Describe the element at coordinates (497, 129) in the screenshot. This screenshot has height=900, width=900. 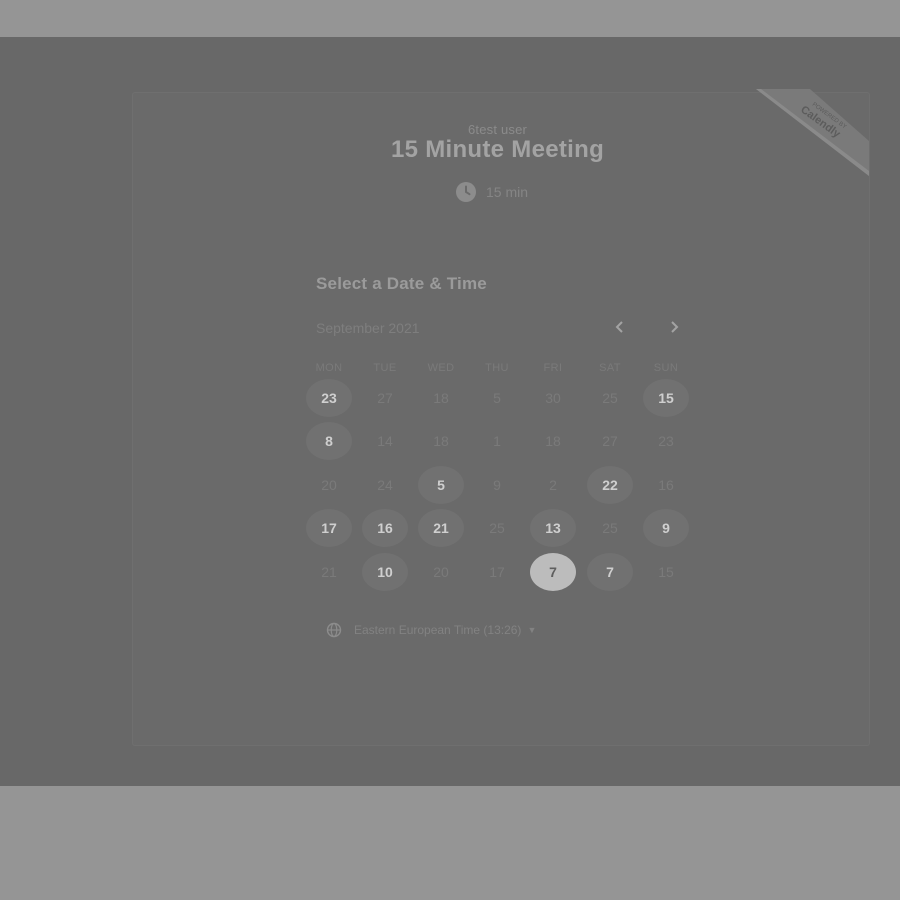
I see `organizer-name: 6test user` at that location.